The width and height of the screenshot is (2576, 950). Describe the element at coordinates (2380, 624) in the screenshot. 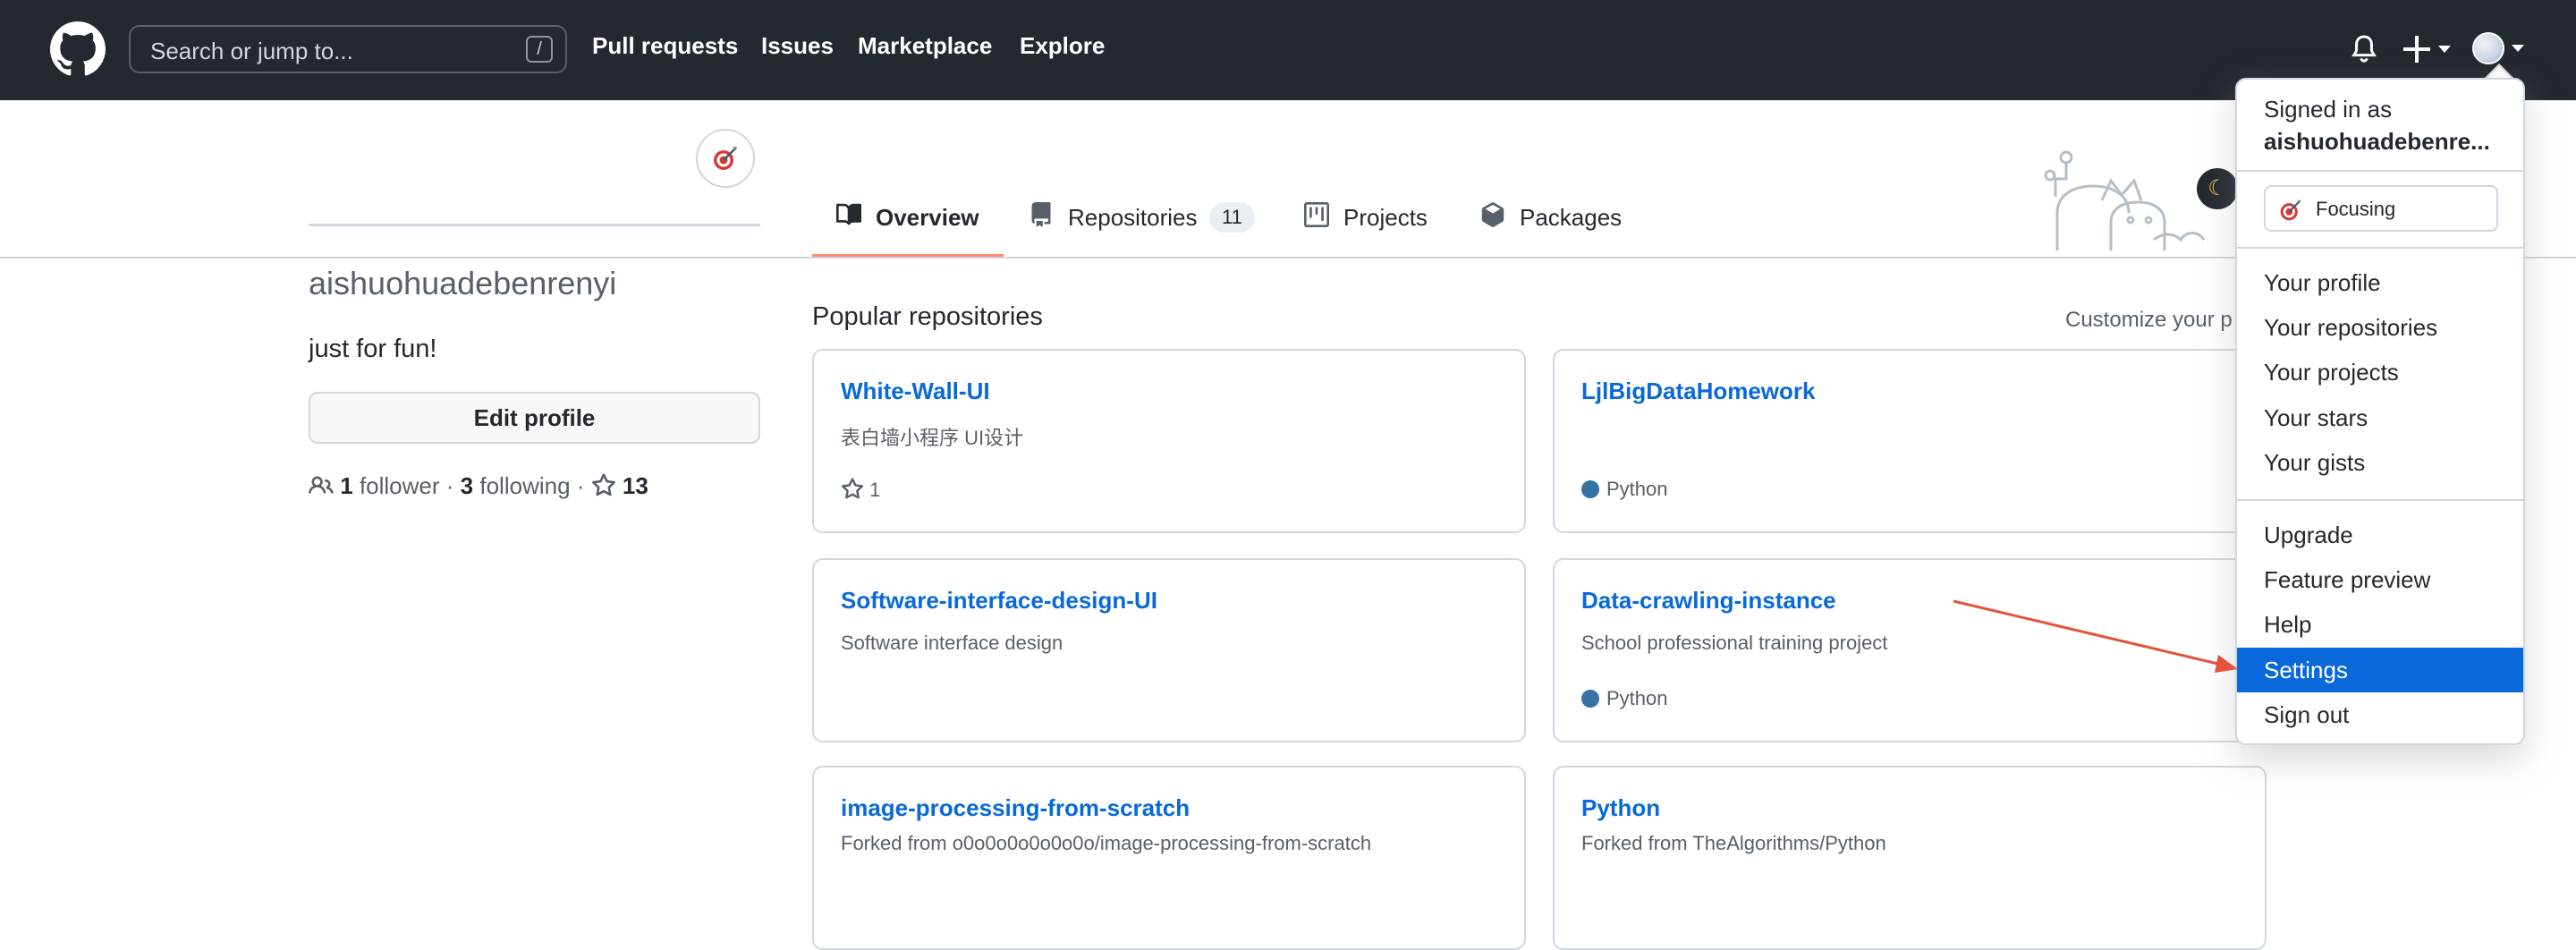

I see `menu-help: Help` at that location.